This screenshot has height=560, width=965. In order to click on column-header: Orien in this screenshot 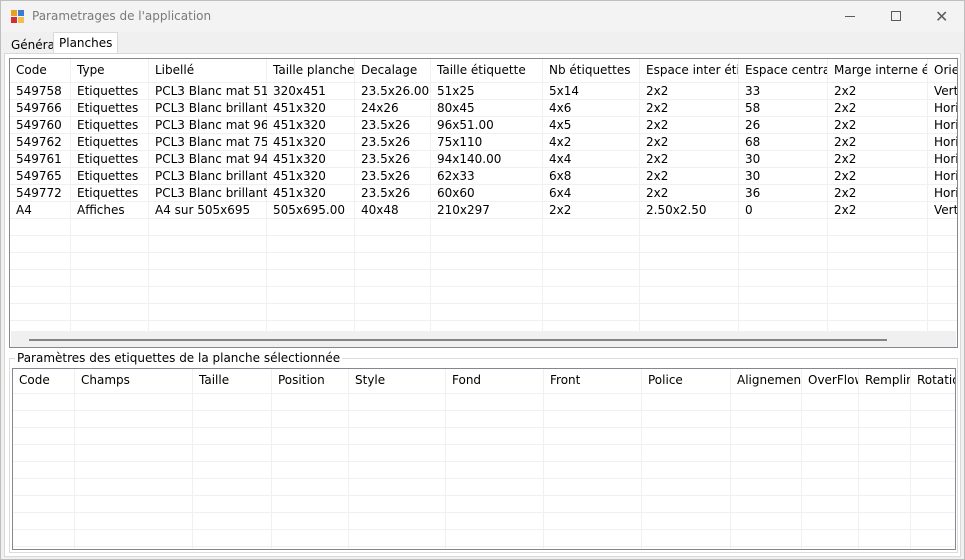, I will do `click(942, 70)`.